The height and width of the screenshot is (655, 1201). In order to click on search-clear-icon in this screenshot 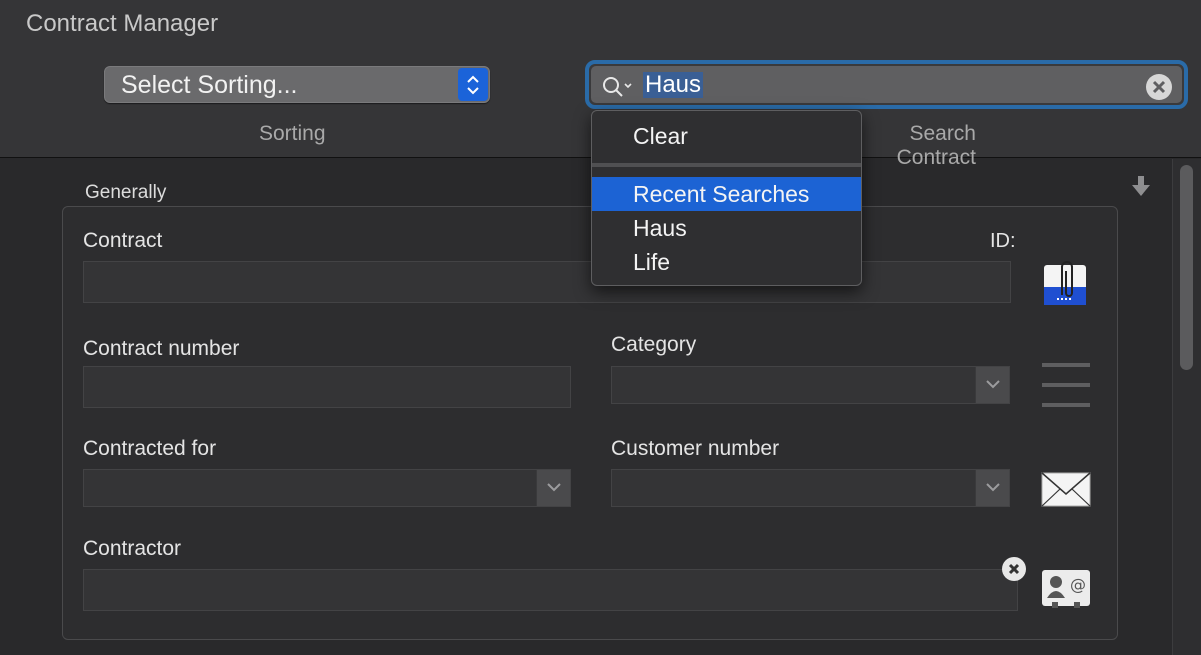, I will do `click(1159, 87)`.